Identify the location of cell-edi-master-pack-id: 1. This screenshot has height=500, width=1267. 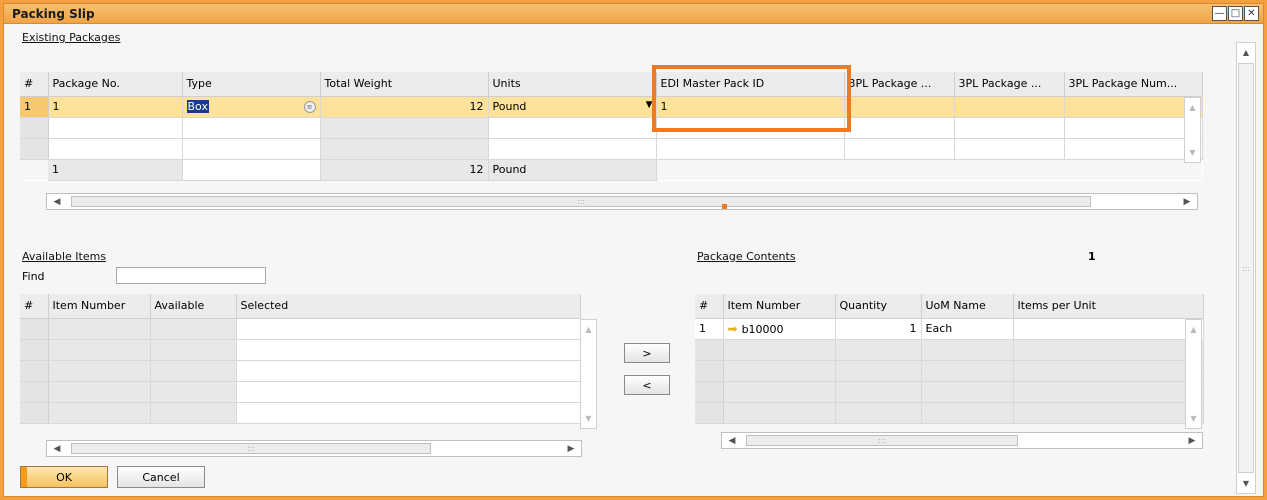
(750, 107).